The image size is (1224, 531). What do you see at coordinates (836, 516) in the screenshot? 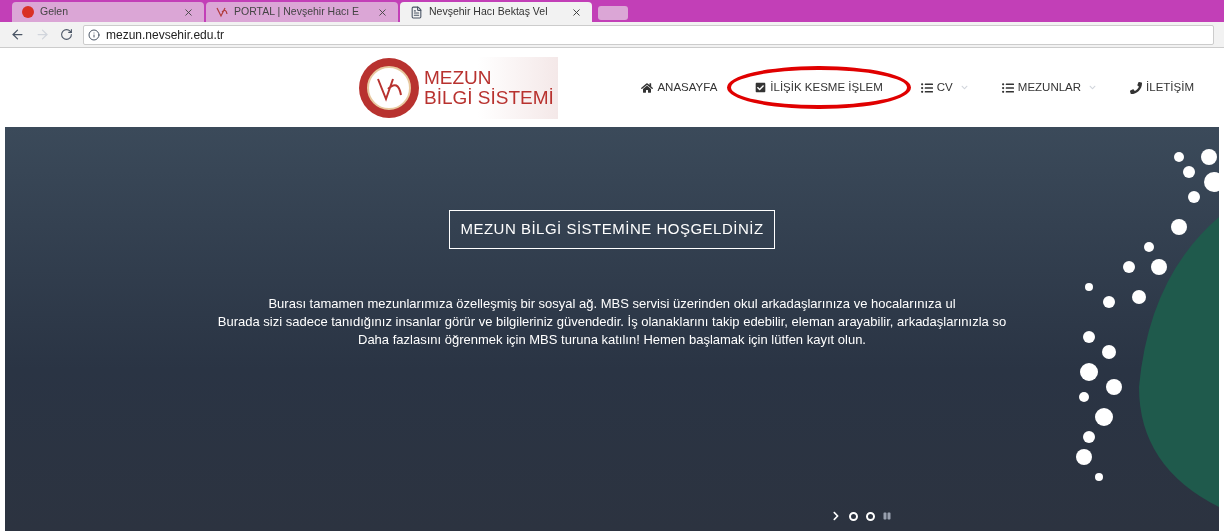
I see `next-icon` at bounding box center [836, 516].